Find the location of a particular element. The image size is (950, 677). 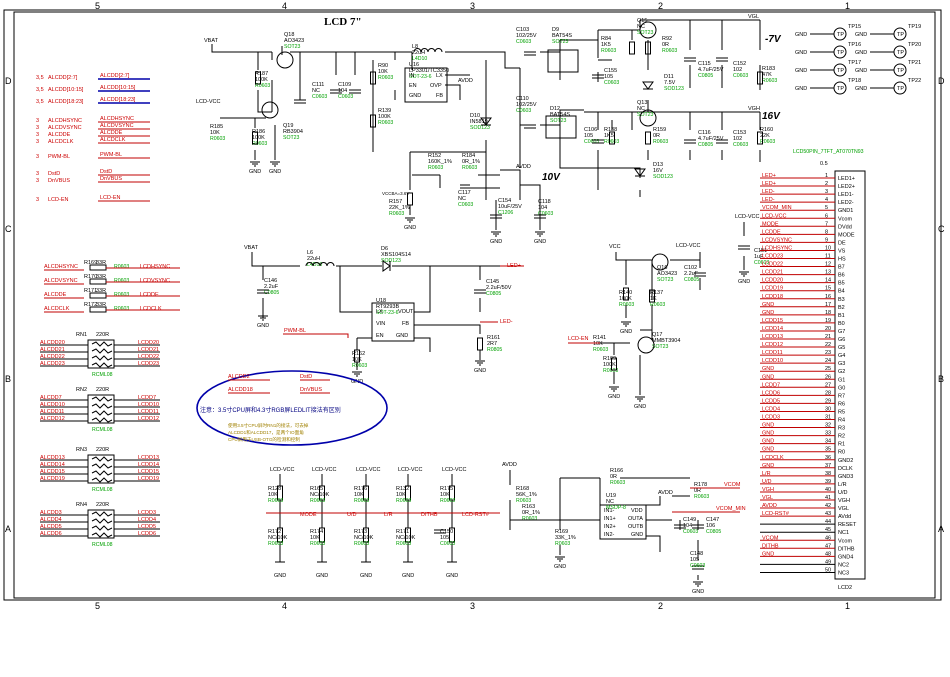

connector-pin-name: RESET is located at coordinates (847, 525).